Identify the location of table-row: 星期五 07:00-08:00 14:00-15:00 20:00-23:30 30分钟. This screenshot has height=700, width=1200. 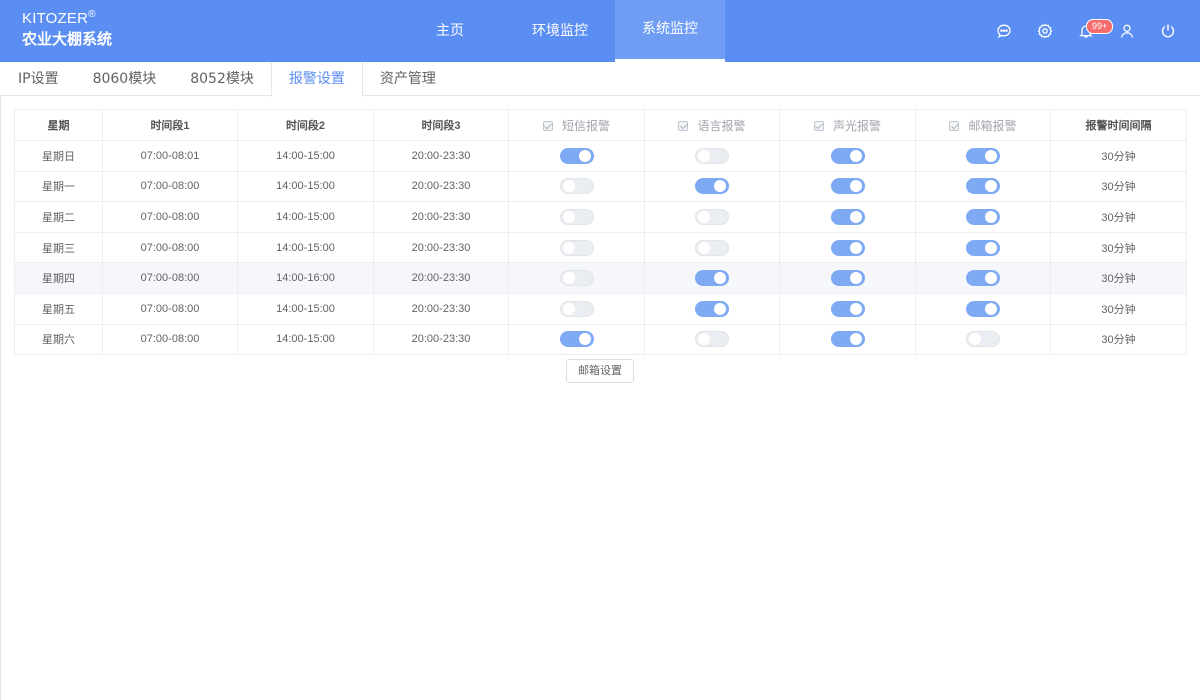
(600, 308).